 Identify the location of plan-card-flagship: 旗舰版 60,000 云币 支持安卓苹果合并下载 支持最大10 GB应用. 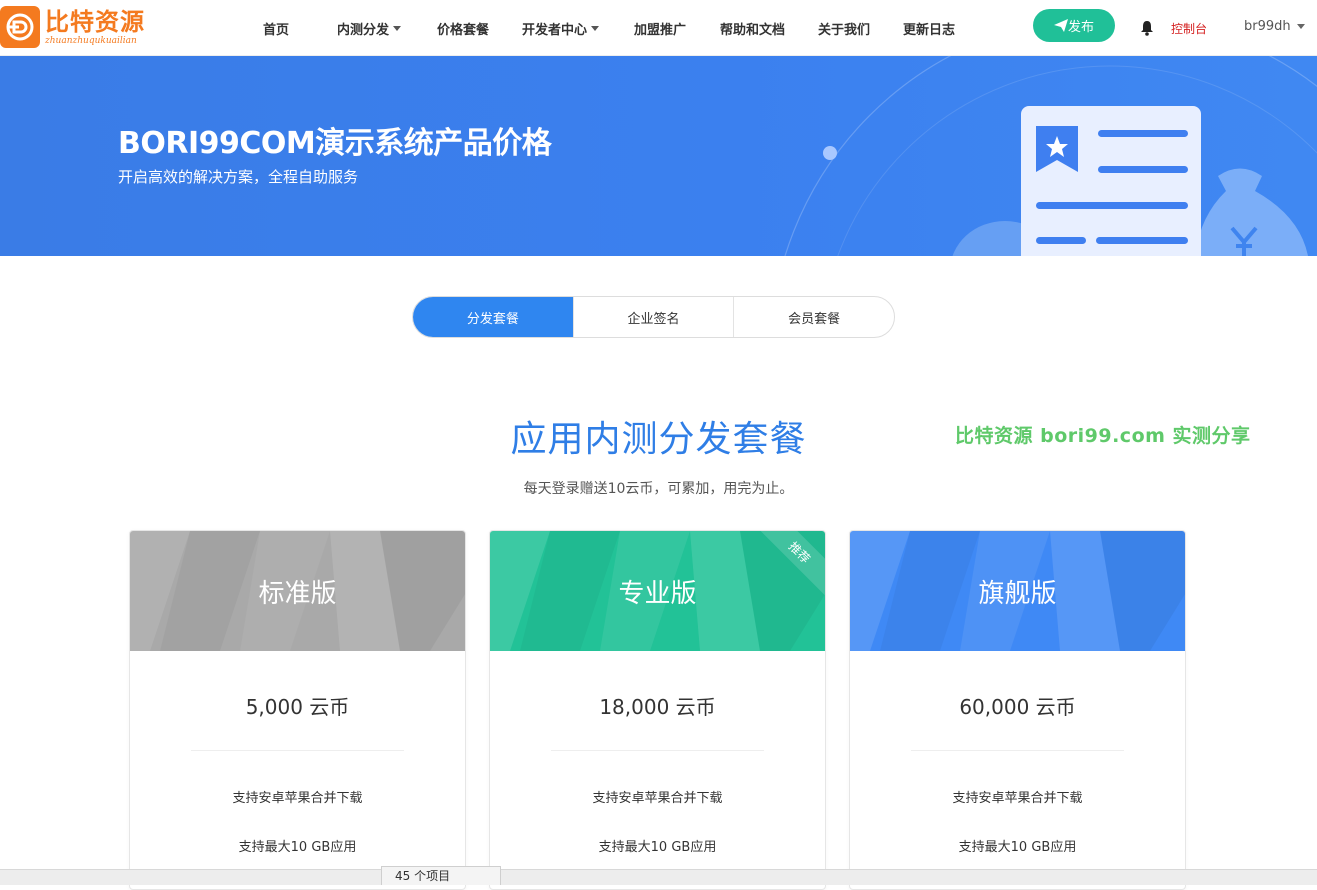
(1017, 710).